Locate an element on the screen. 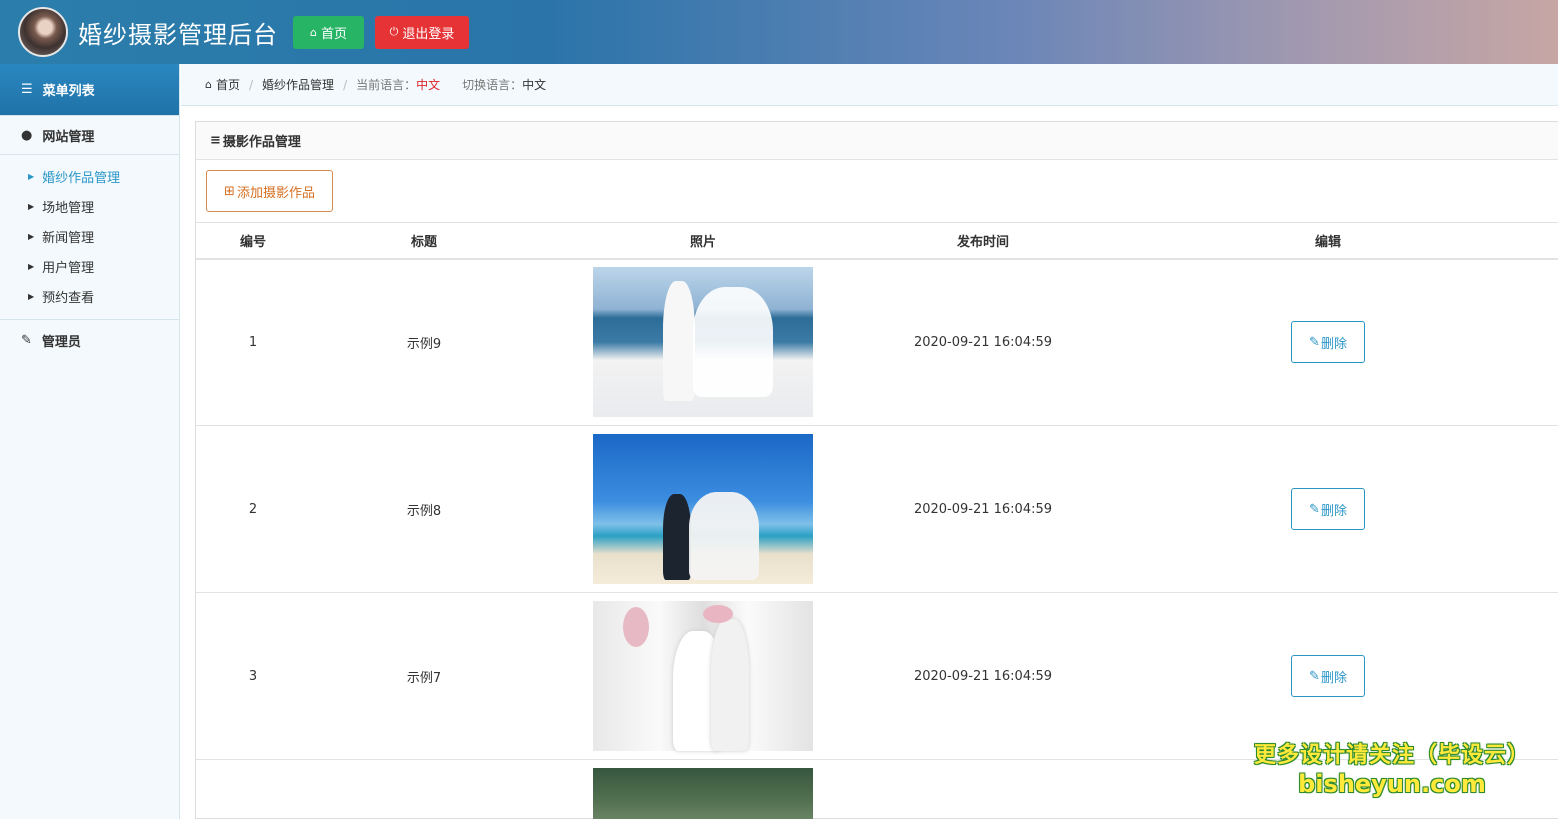  watermark-line2: bisheyun.com is located at coordinates (1392, 784).